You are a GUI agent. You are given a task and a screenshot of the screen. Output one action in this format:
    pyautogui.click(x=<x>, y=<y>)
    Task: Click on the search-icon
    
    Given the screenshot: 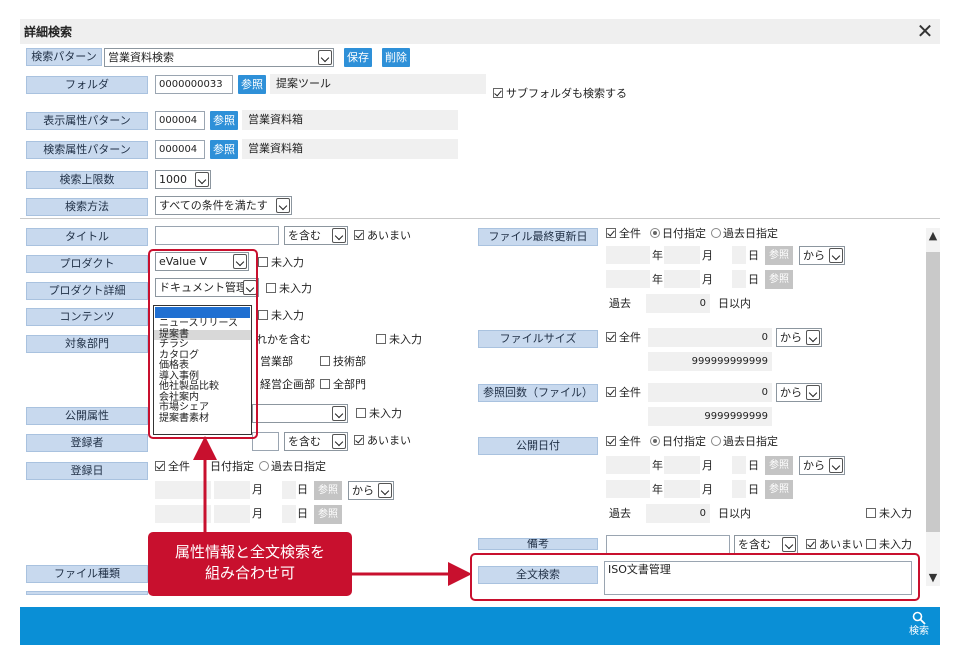 What is the action you would take?
    pyautogui.click(x=919, y=618)
    